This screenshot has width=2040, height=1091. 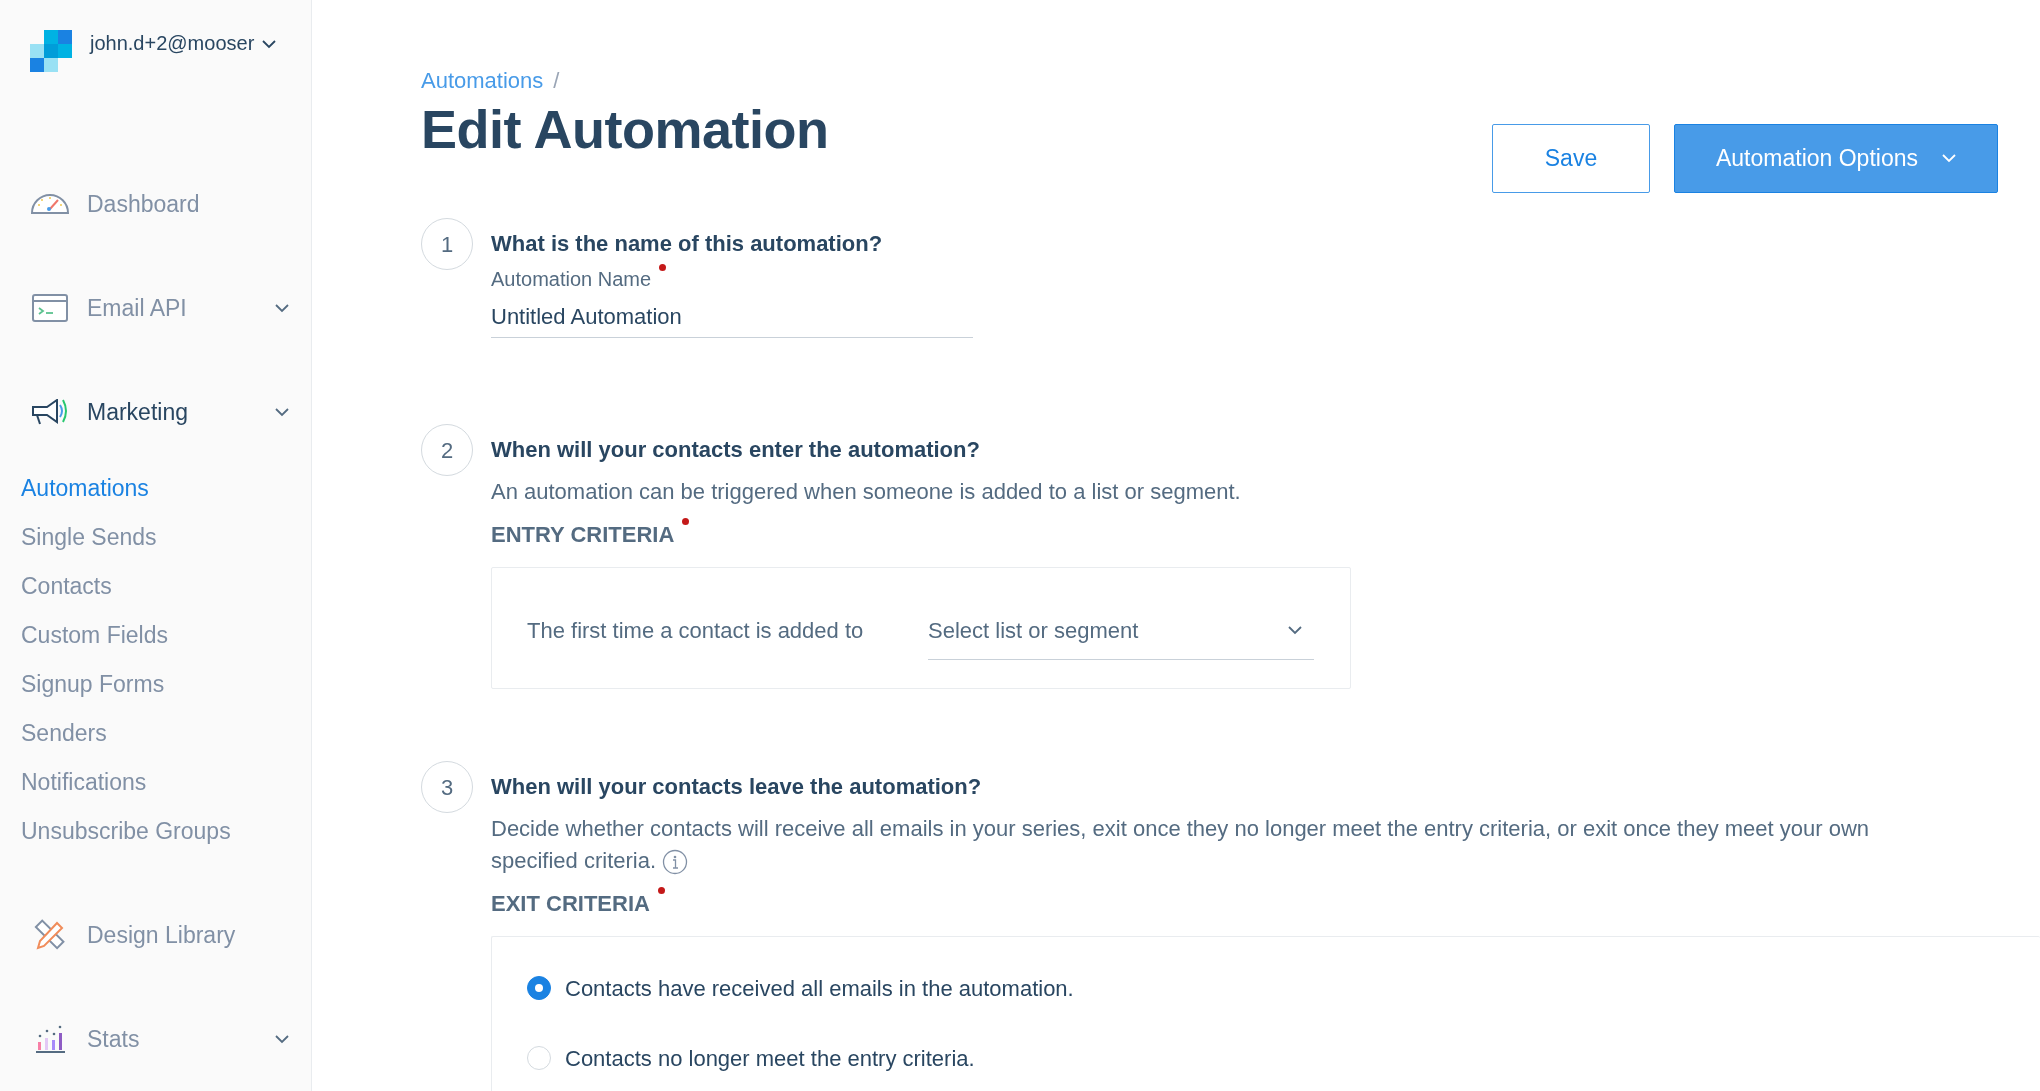 I want to click on section-label: ENTRY CRITERIA, so click(x=583, y=534).